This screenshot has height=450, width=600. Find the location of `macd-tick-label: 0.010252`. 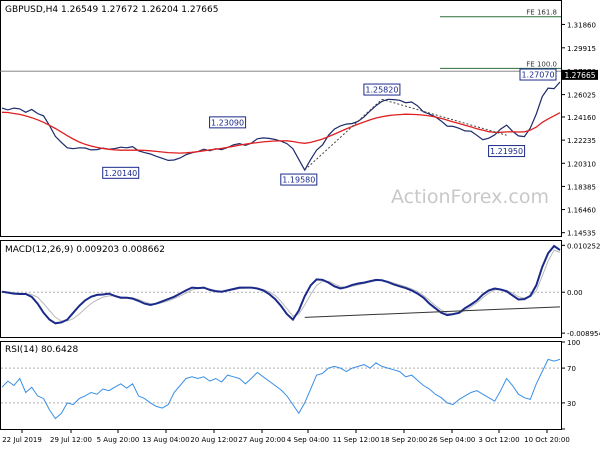

macd-tick-label: 0.010252 is located at coordinates (583, 246).